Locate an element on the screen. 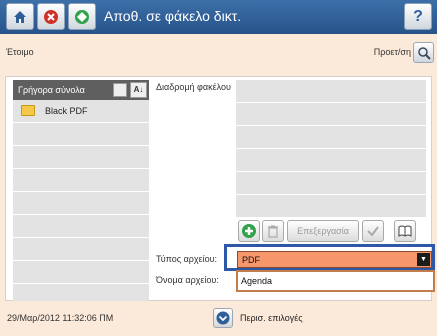 This screenshot has width=437, height=336. help-icon: ? is located at coordinates (418, 16).